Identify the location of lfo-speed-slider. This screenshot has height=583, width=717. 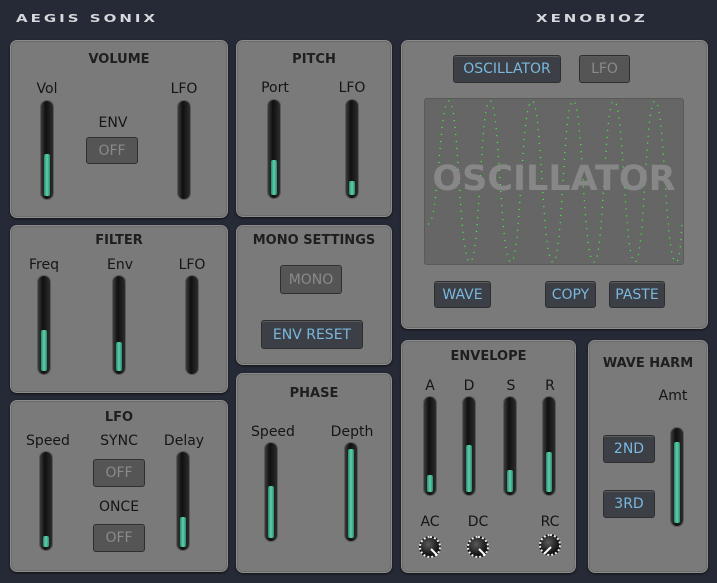
(46, 501).